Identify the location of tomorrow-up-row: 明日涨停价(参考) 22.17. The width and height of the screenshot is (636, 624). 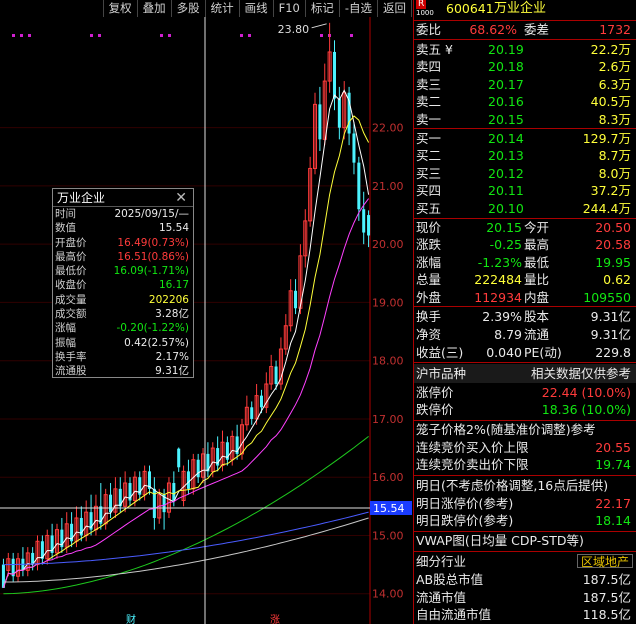
(525, 503).